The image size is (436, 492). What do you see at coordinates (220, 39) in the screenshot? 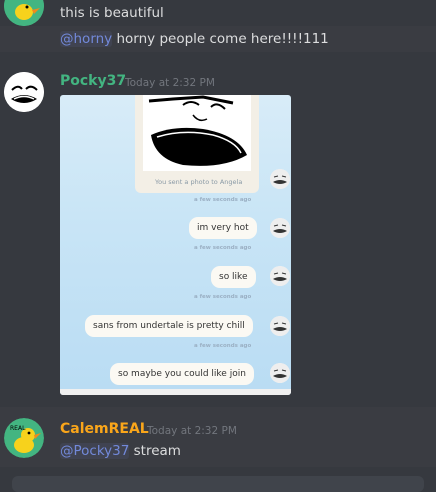
I see `message-text-body: horny people come here!!!!111` at bounding box center [220, 39].